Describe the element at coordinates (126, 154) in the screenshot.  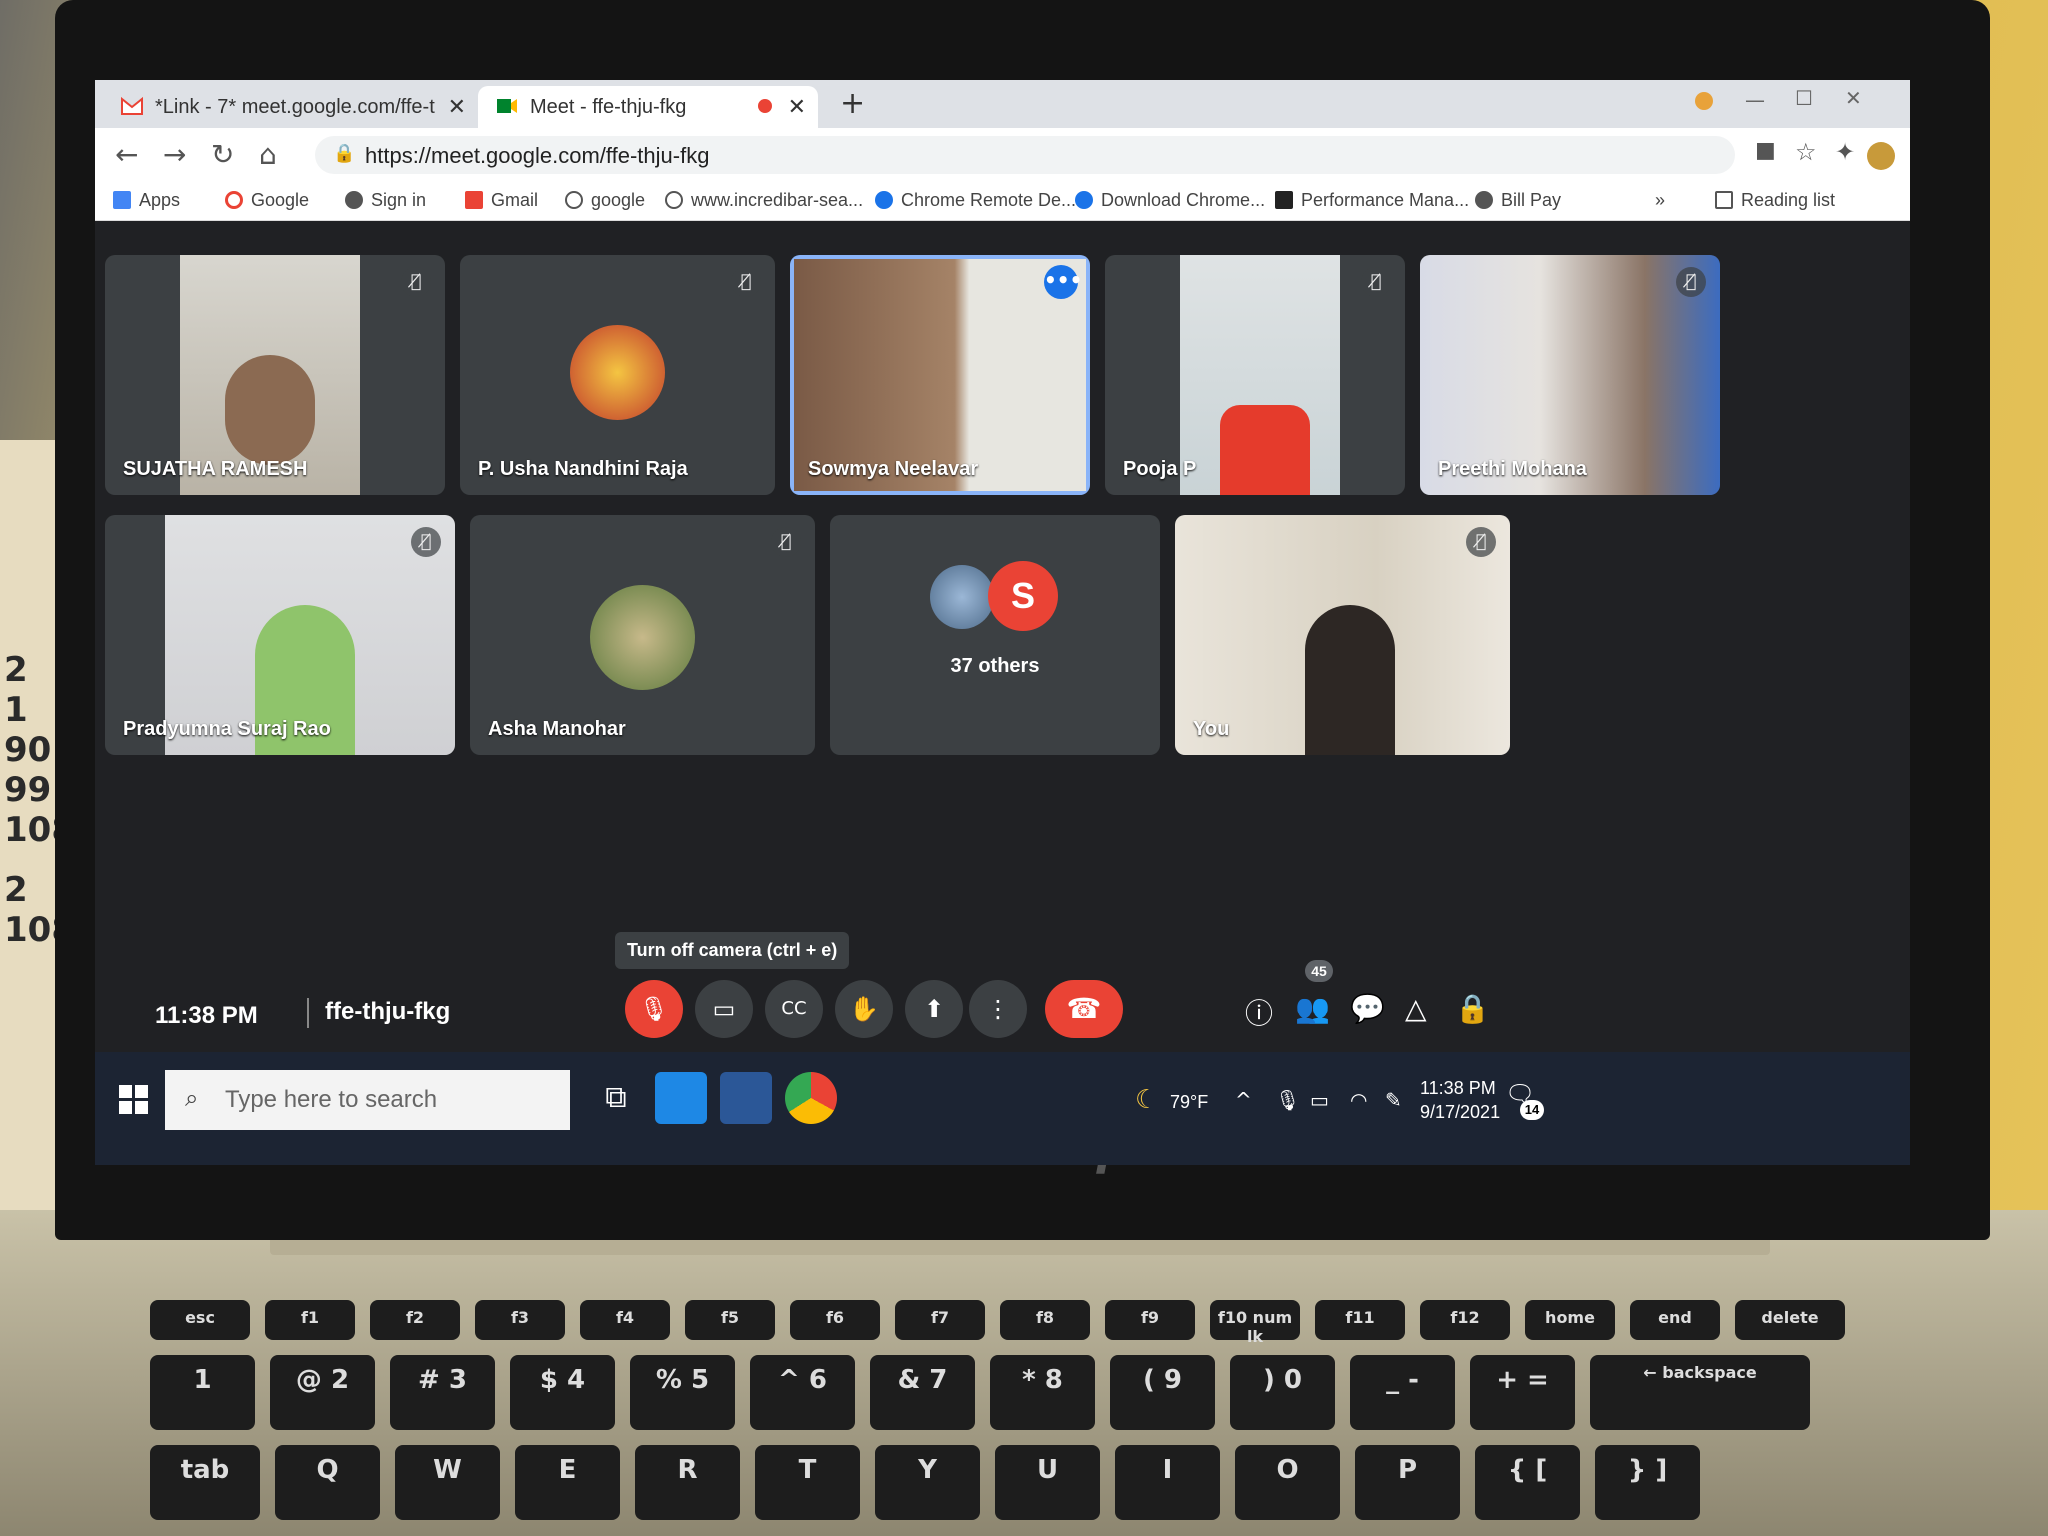
I see `back-icon: ←` at that location.